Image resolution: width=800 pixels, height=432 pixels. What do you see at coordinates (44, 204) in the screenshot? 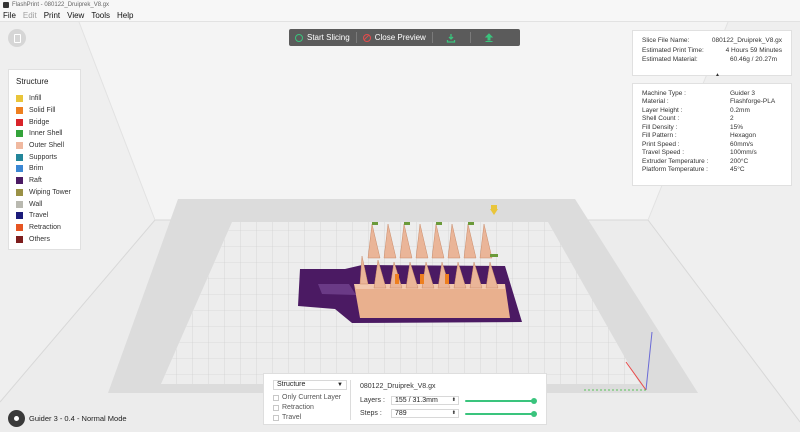
I see `legend-item: Wall` at bounding box center [44, 204].